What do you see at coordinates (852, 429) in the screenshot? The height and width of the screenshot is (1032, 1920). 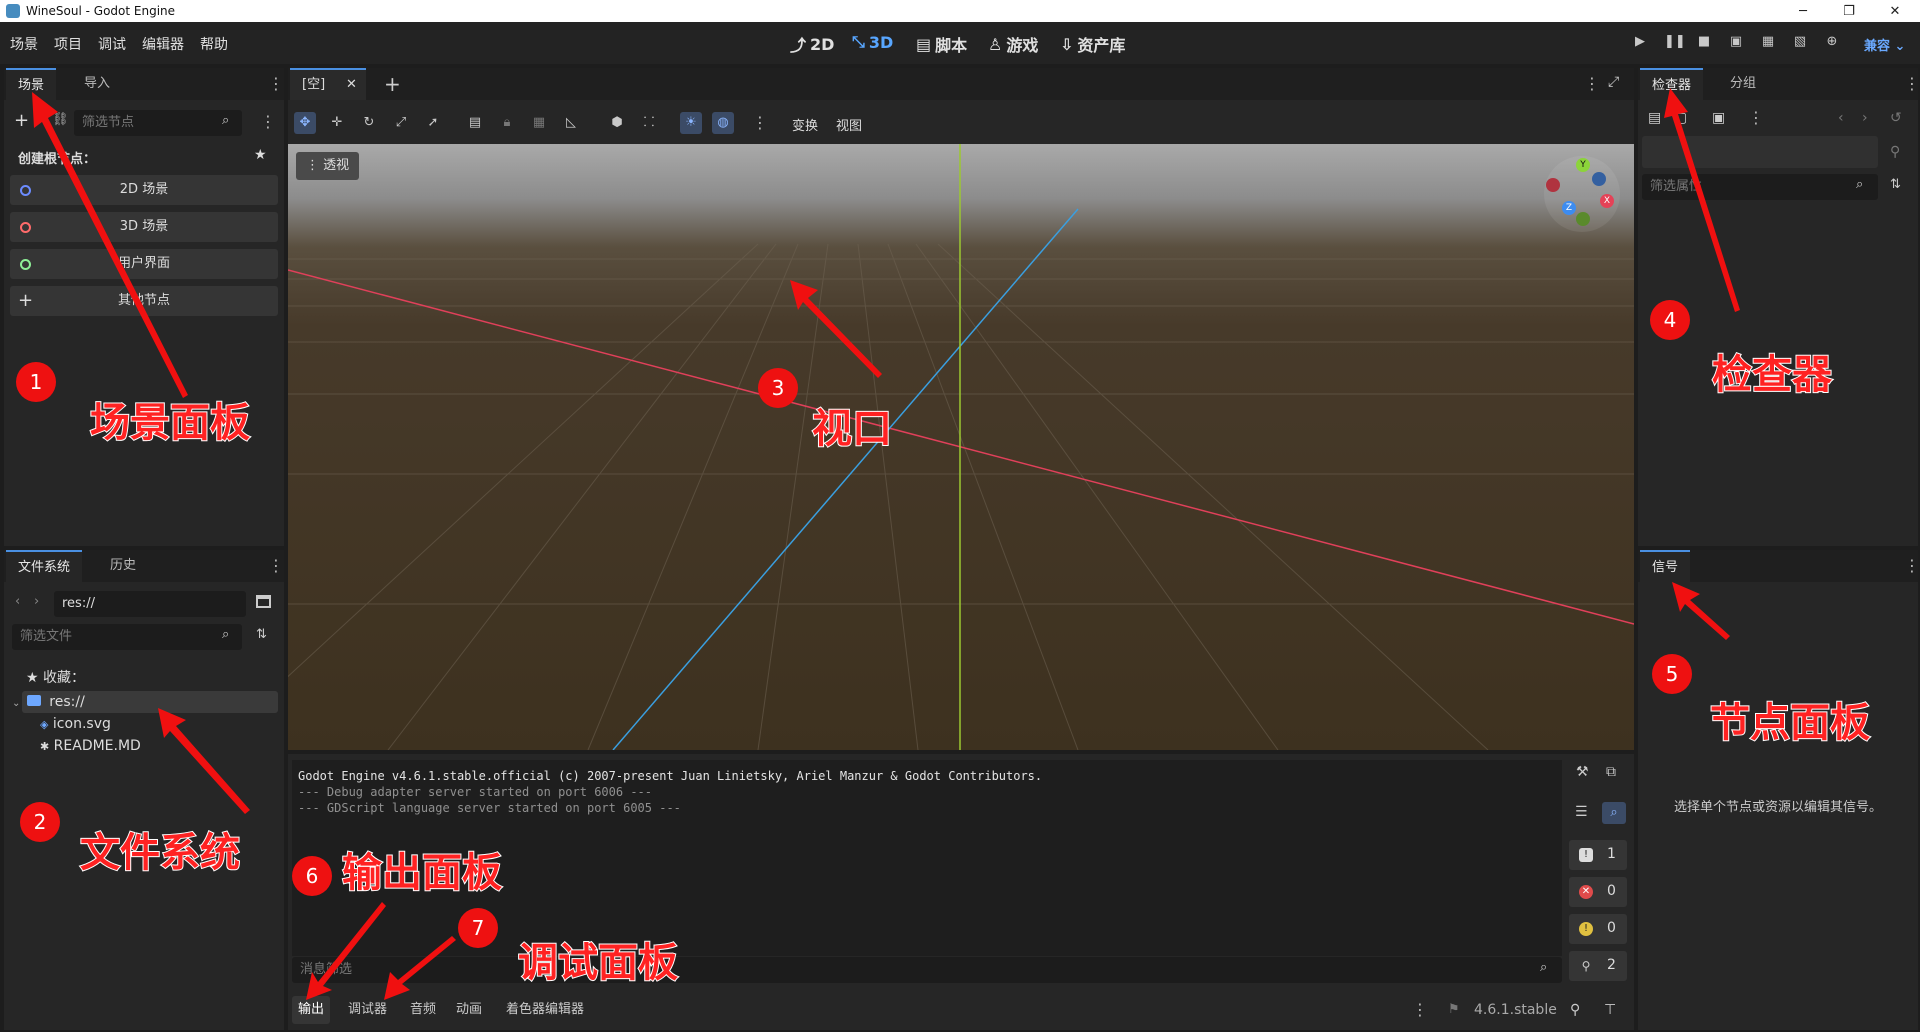 I see `annotation-label: 视口` at bounding box center [852, 429].